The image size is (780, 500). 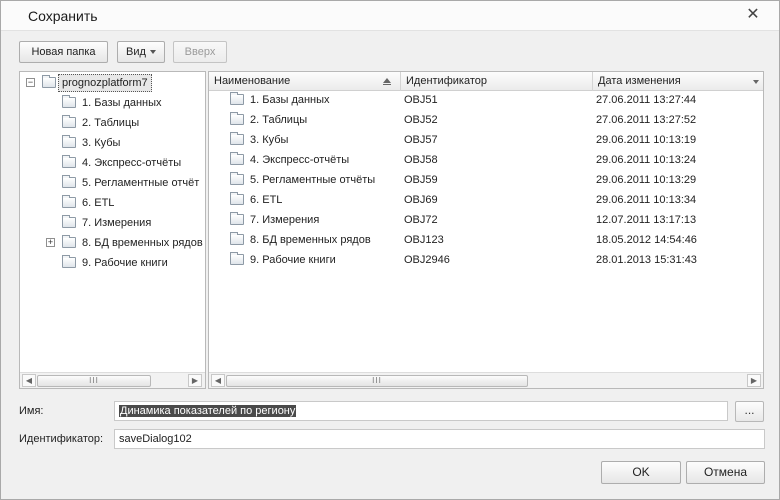 What do you see at coordinates (421, 120) in the screenshot?
I see `cell-identifier: OBJ52` at bounding box center [421, 120].